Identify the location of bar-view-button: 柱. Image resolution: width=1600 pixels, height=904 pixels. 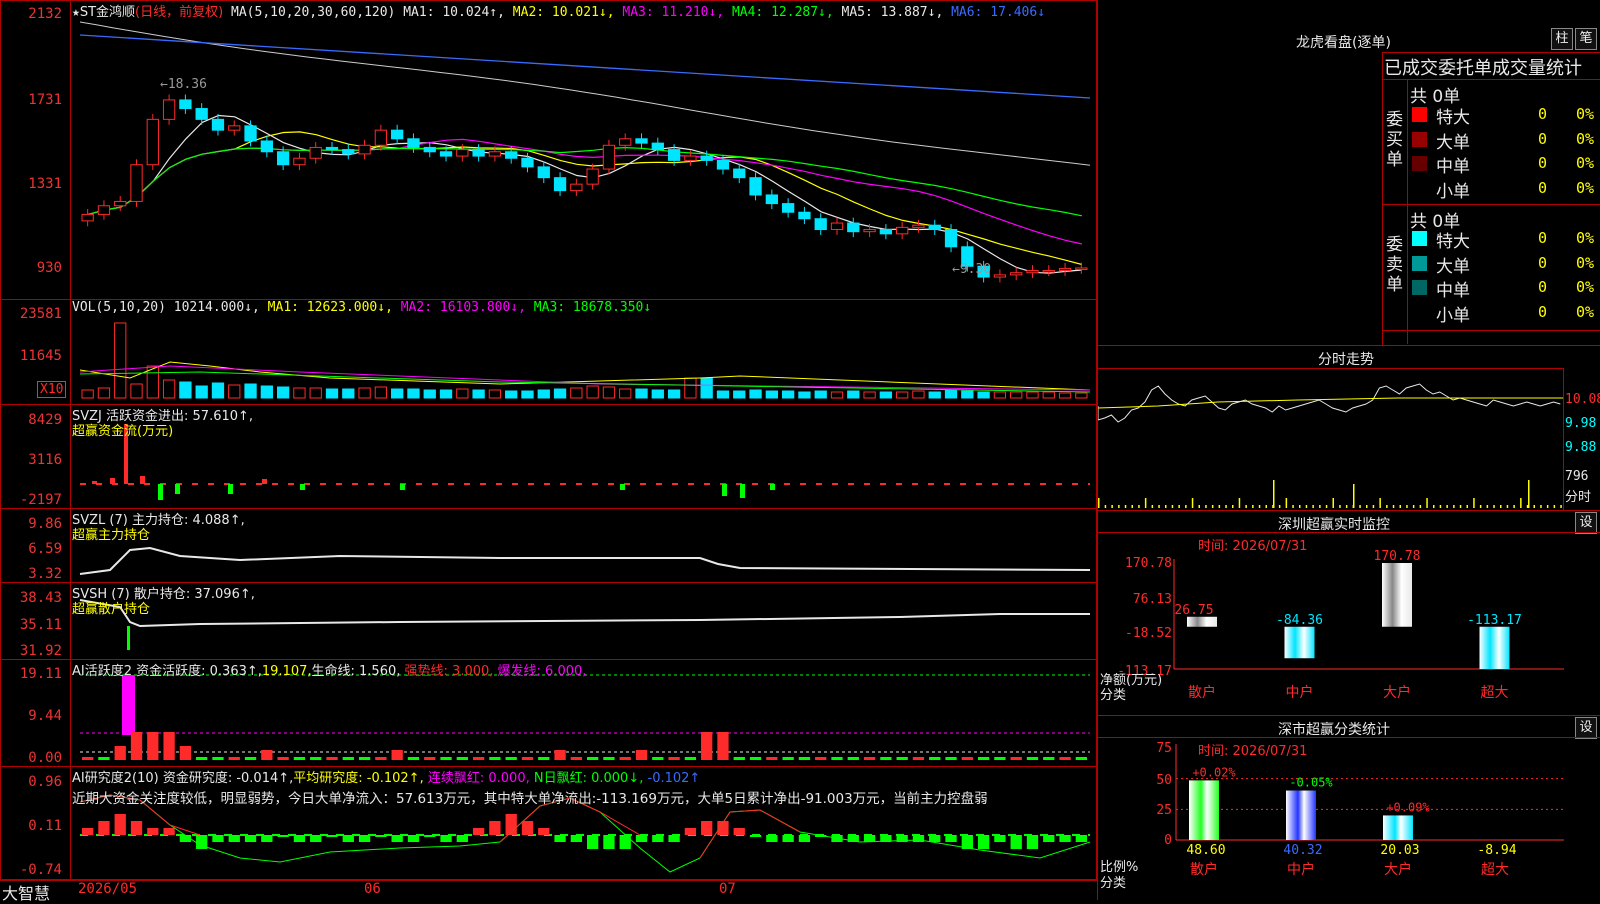
(1562, 39).